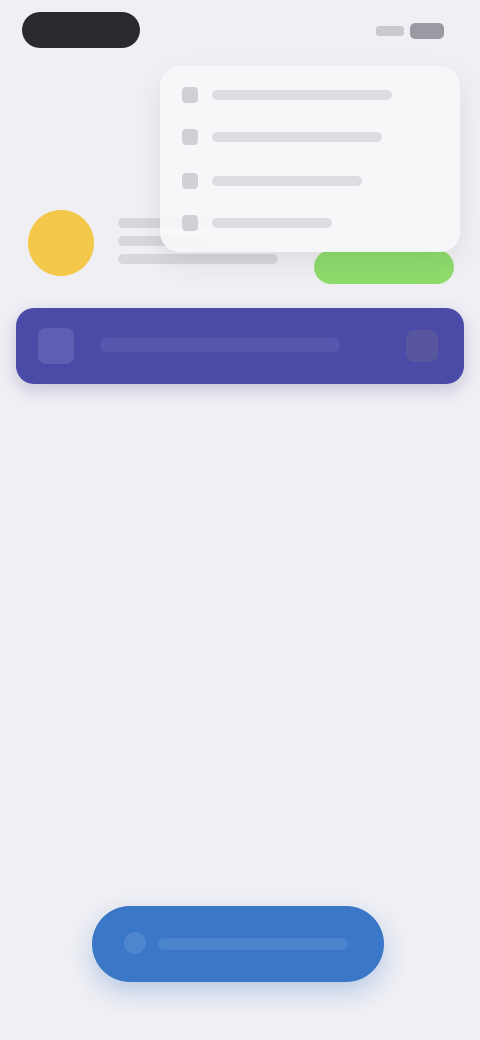  What do you see at coordinates (220, 345) in the screenshot?
I see `banner-text` at bounding box center [220, 345].